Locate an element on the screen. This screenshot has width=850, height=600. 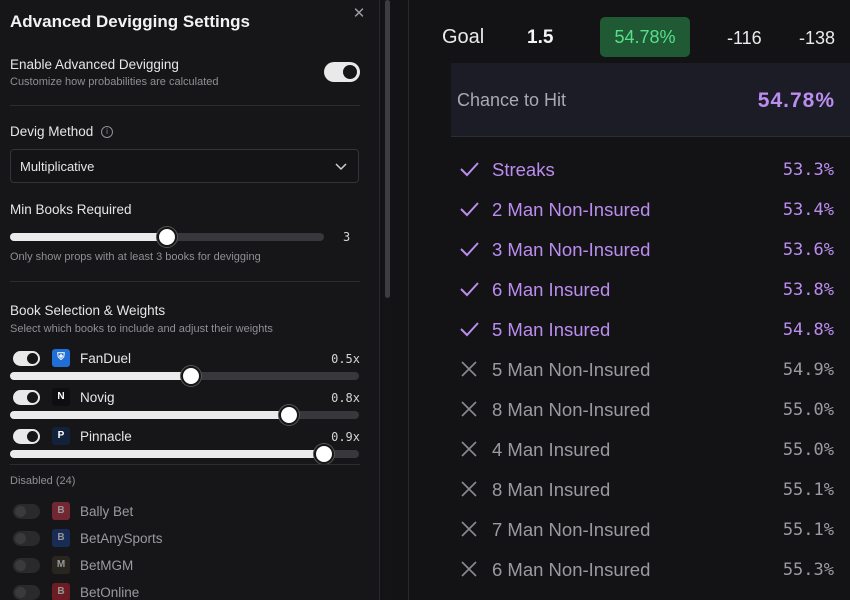
book-row: P Pinnacle 0.9x is located at coordinates (185, 445).